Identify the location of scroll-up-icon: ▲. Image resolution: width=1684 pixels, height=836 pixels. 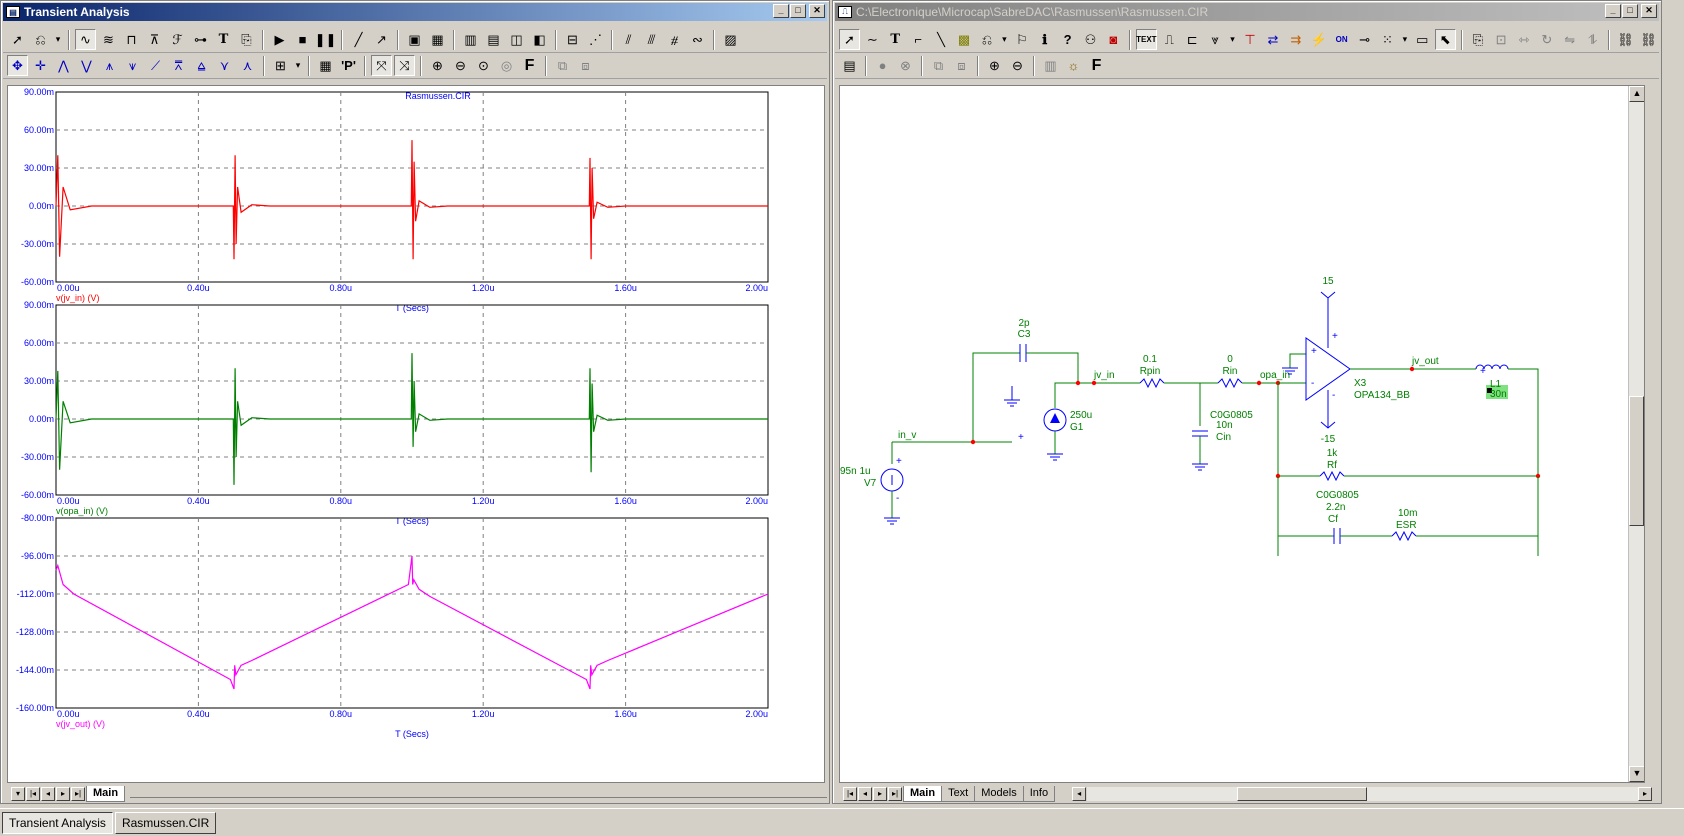
(1636, 94).